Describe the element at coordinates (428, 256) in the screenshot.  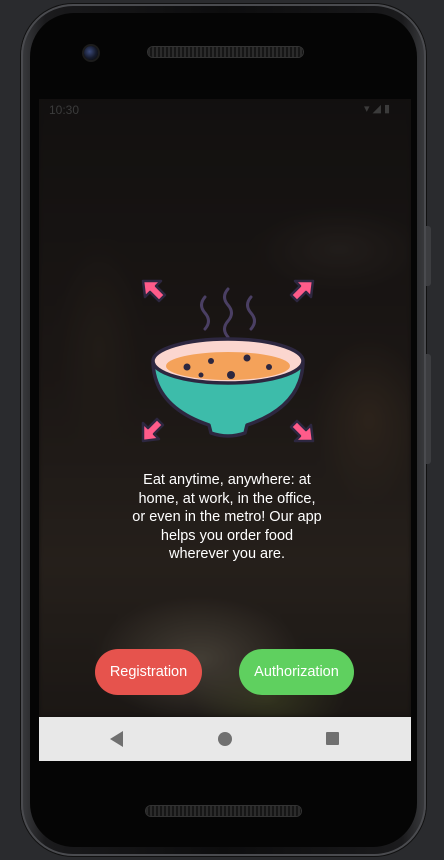
I see `power-button` at that location.